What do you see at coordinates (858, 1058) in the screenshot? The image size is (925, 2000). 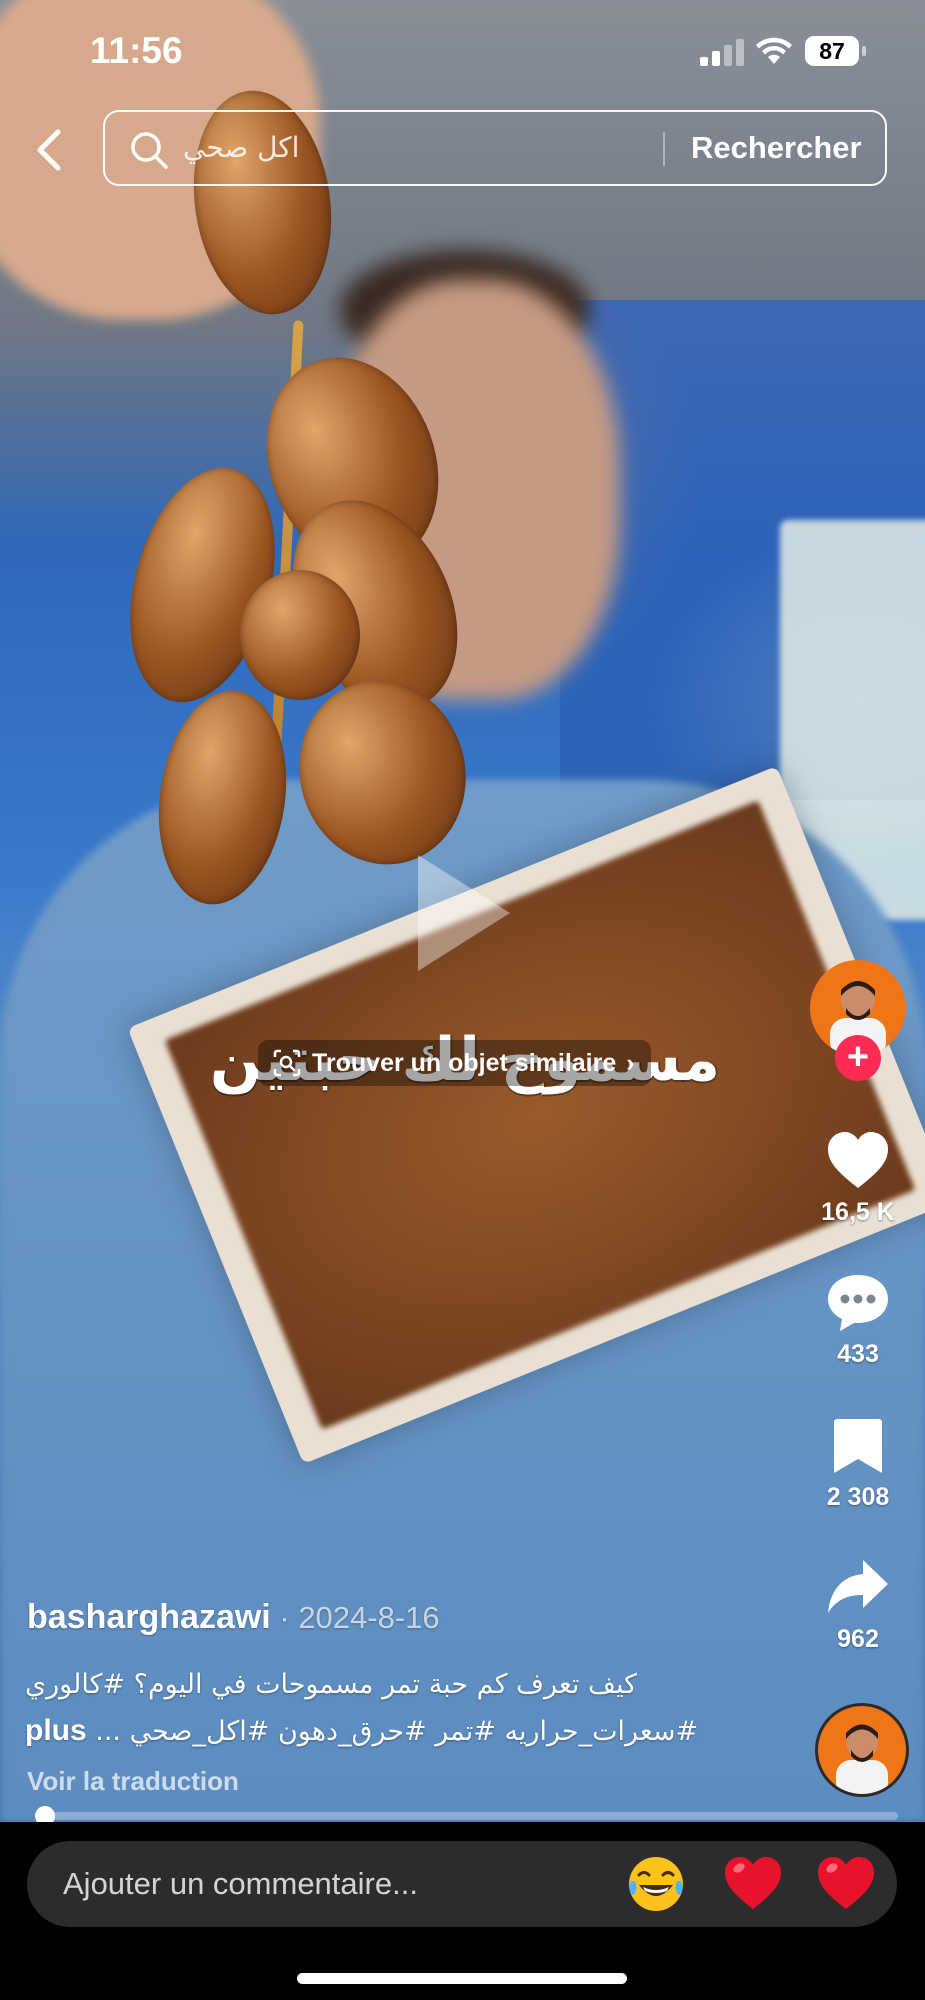 I see `follow-plus-button: +` at bounding box center [858, 1058].